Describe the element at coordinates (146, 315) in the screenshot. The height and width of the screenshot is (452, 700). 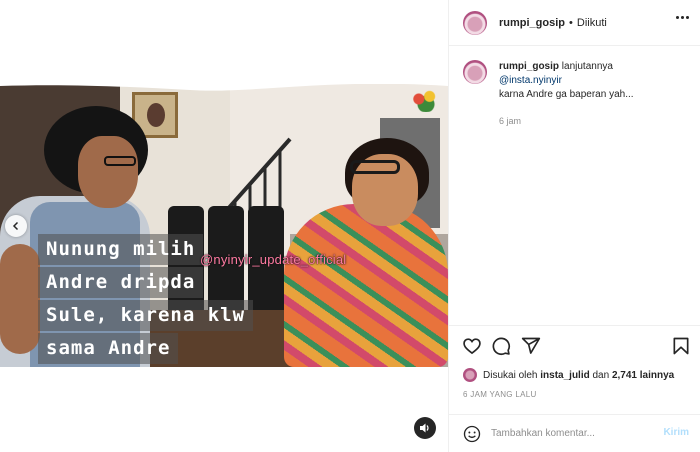
I see `video-caption-line: Sule, karena klw` at that location.